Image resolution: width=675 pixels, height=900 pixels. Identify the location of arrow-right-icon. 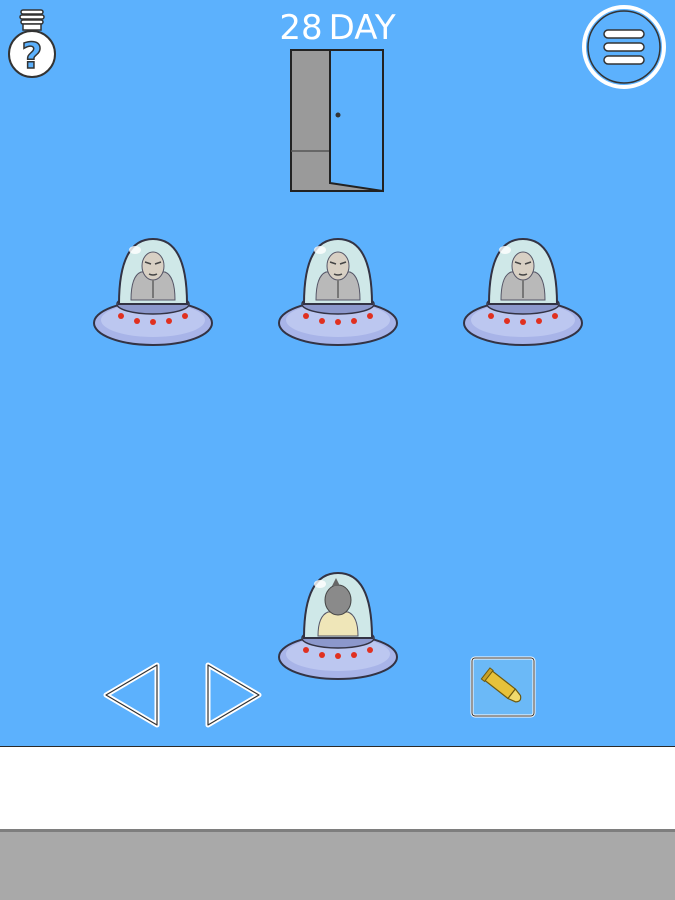
(233, 695).